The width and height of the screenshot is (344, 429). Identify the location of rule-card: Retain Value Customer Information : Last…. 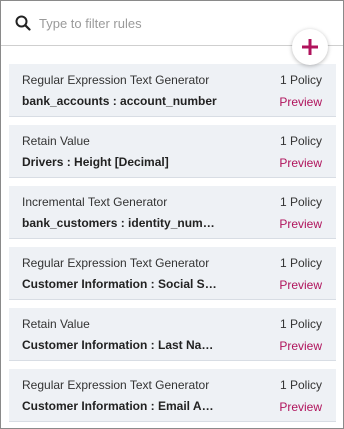
(172, 334).